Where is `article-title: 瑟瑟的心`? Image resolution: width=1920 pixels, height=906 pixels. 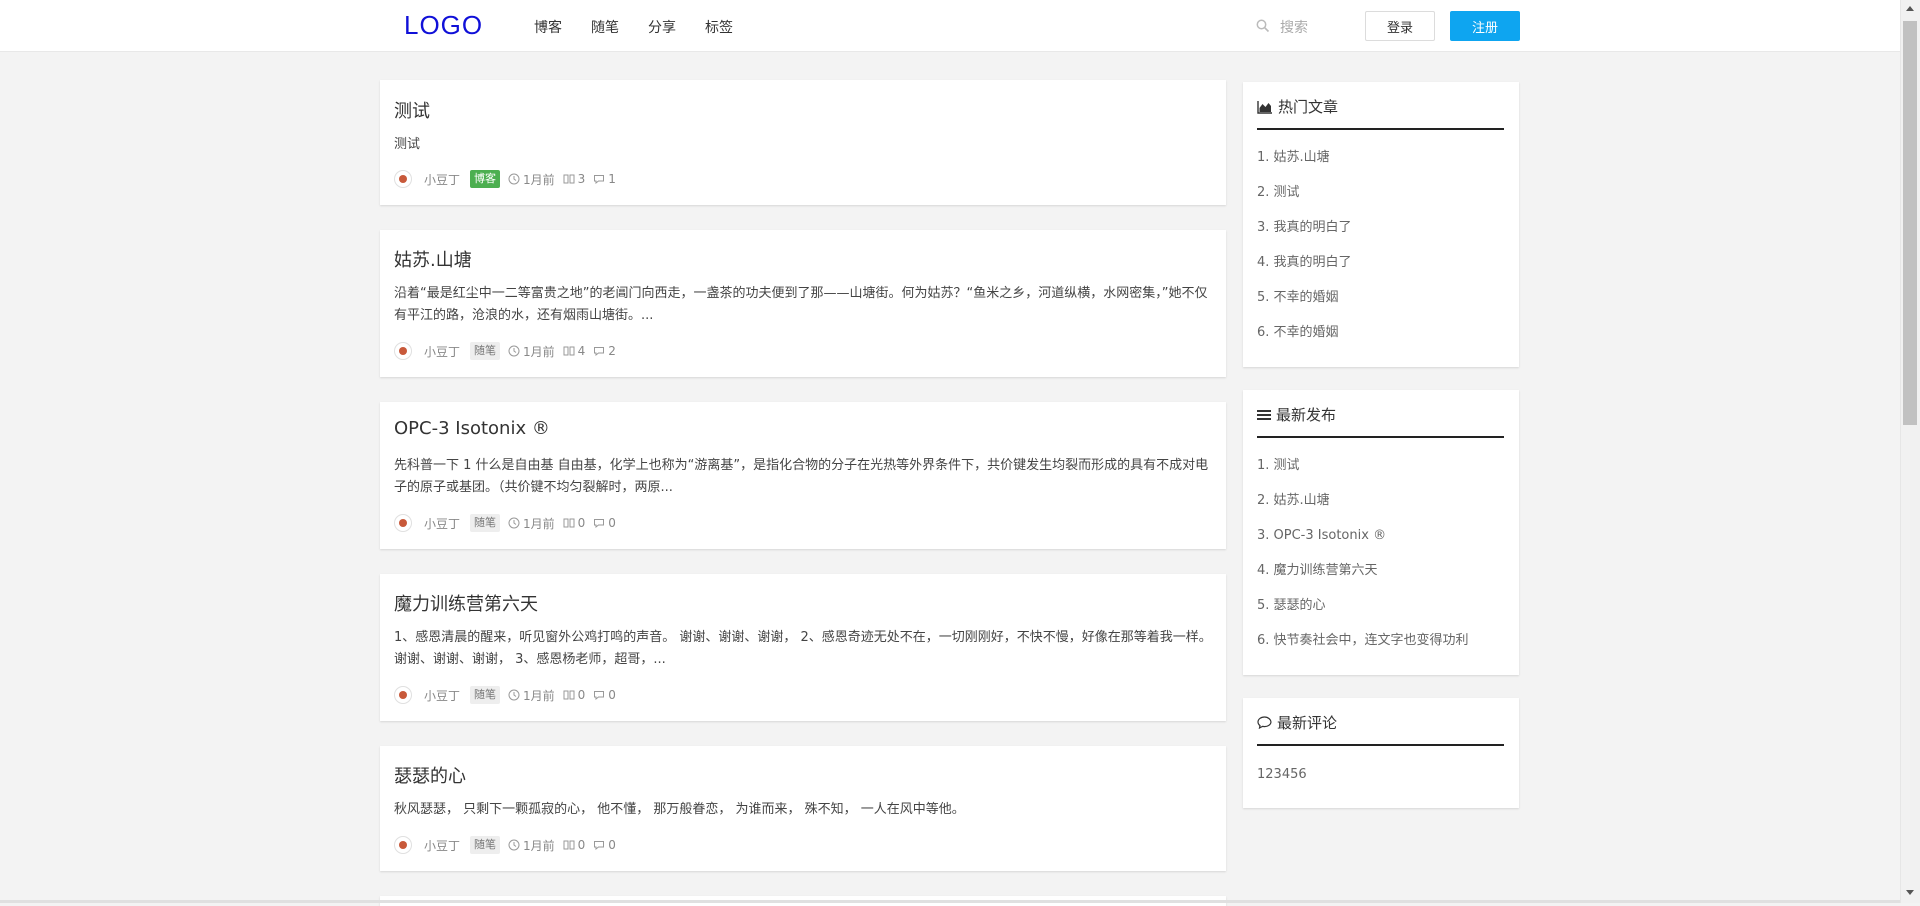 article-title: 瑟瑟的心 is located at coordinates (430, 775).